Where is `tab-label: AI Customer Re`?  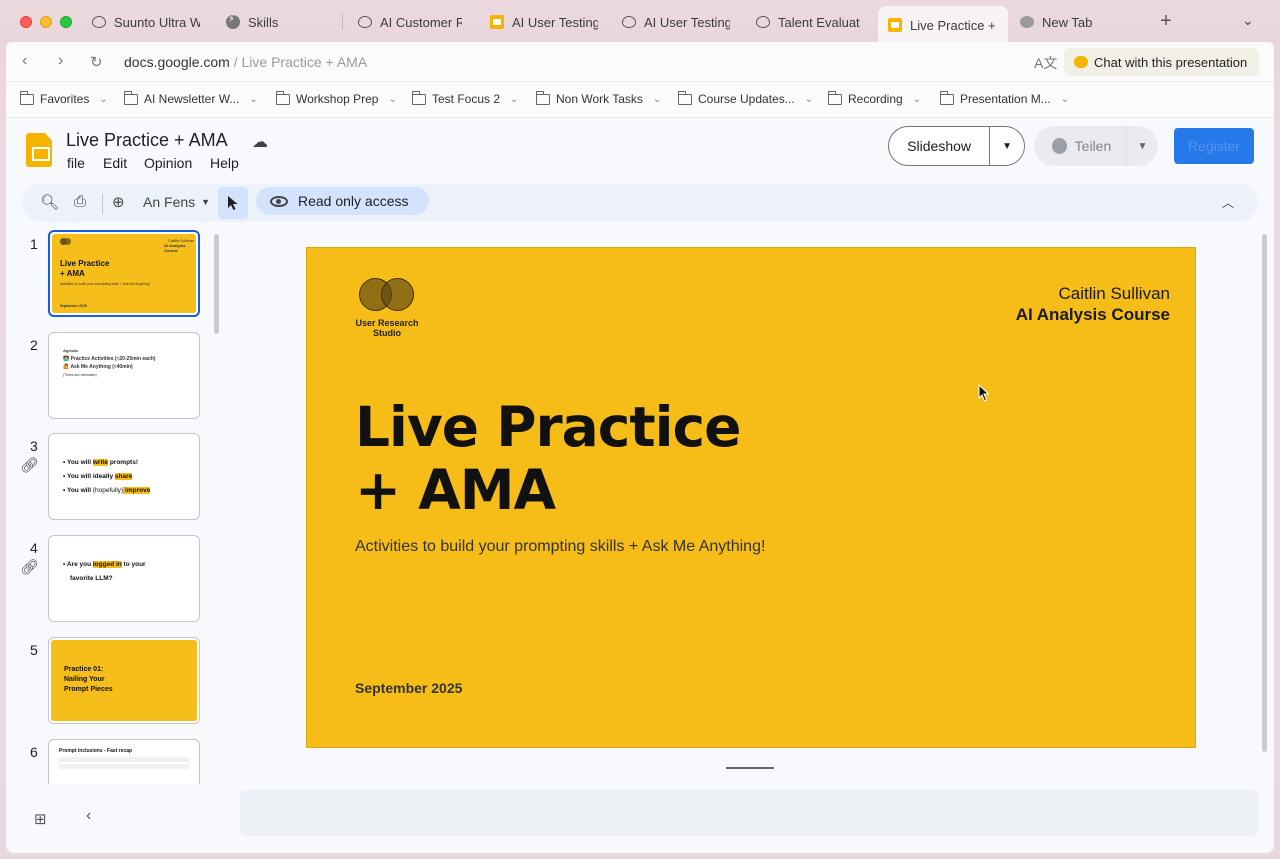
tab-label: AI Customer Re is located at coordinates (421, 22).